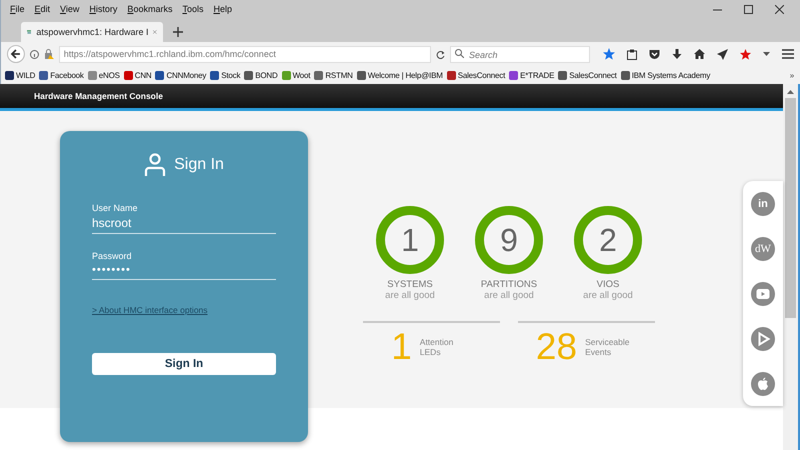 The height and width of the screenshot is (450, 800). I want to click on apple-icon, so click(763, 384).